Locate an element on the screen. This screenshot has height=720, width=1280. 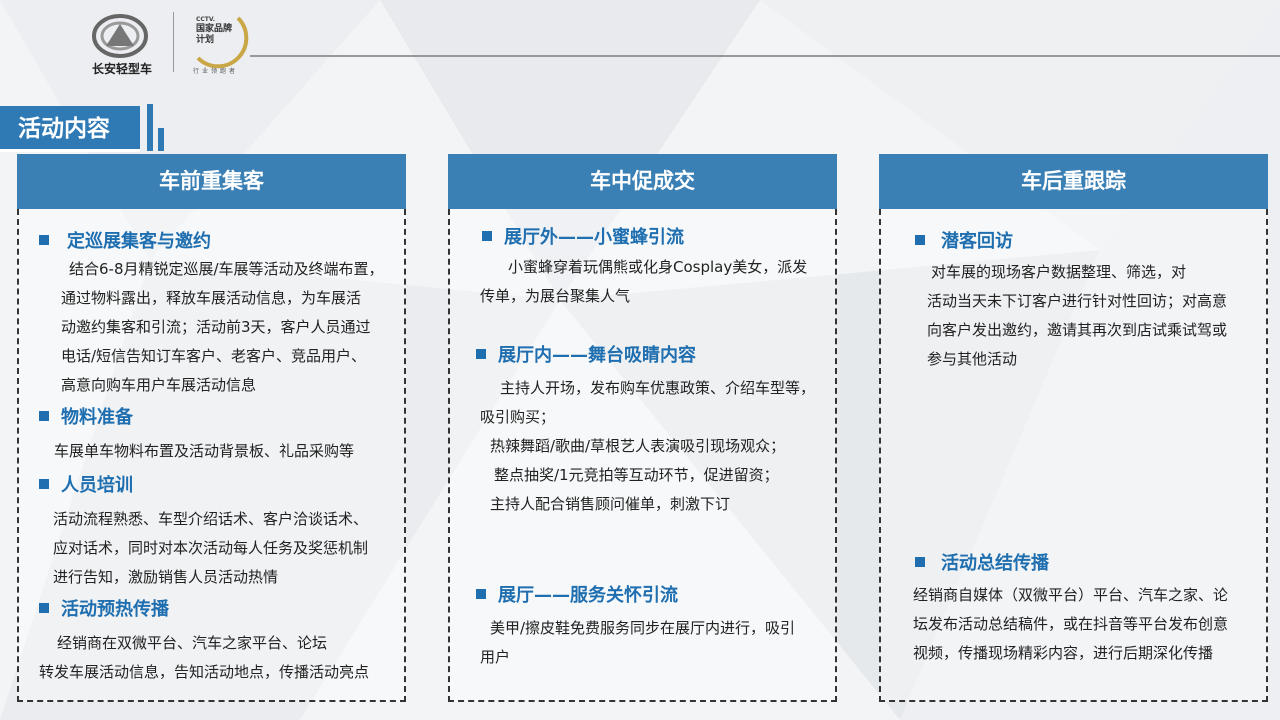
item-title: 物料准备 is located at coordinates (97, 417).